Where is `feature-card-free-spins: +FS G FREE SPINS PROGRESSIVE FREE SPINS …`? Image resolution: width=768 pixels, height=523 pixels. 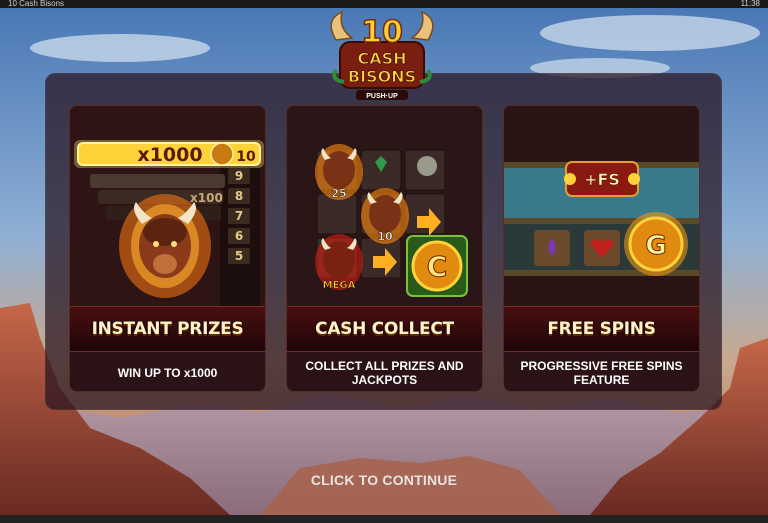 feature-card-free-spins: +FS G FREE SPINS PROGRESSIVE FREE SPINS … is located at coordinates (601, 248).